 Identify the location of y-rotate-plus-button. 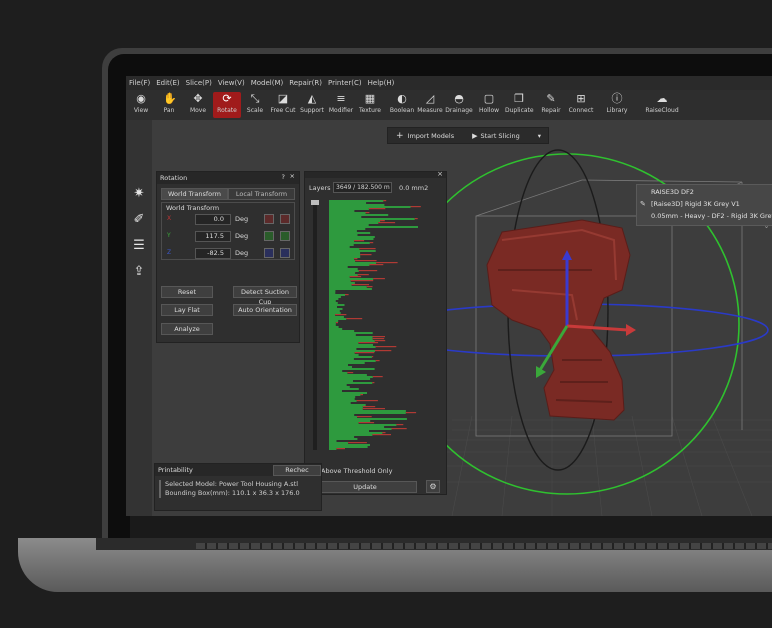
(285, 236).